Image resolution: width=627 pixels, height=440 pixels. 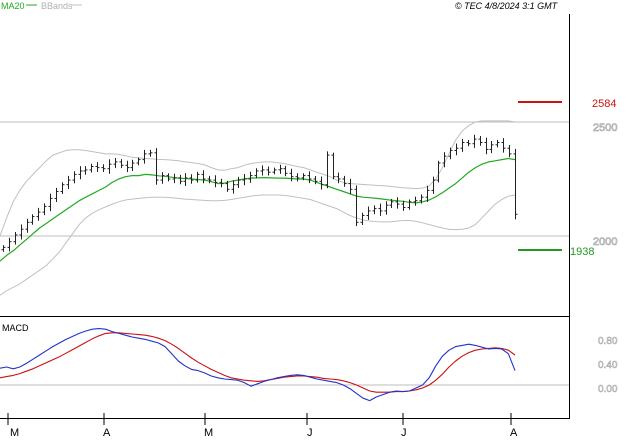 I want to click on y-tick-label-2000: 2000, so click(x=605, y=242).